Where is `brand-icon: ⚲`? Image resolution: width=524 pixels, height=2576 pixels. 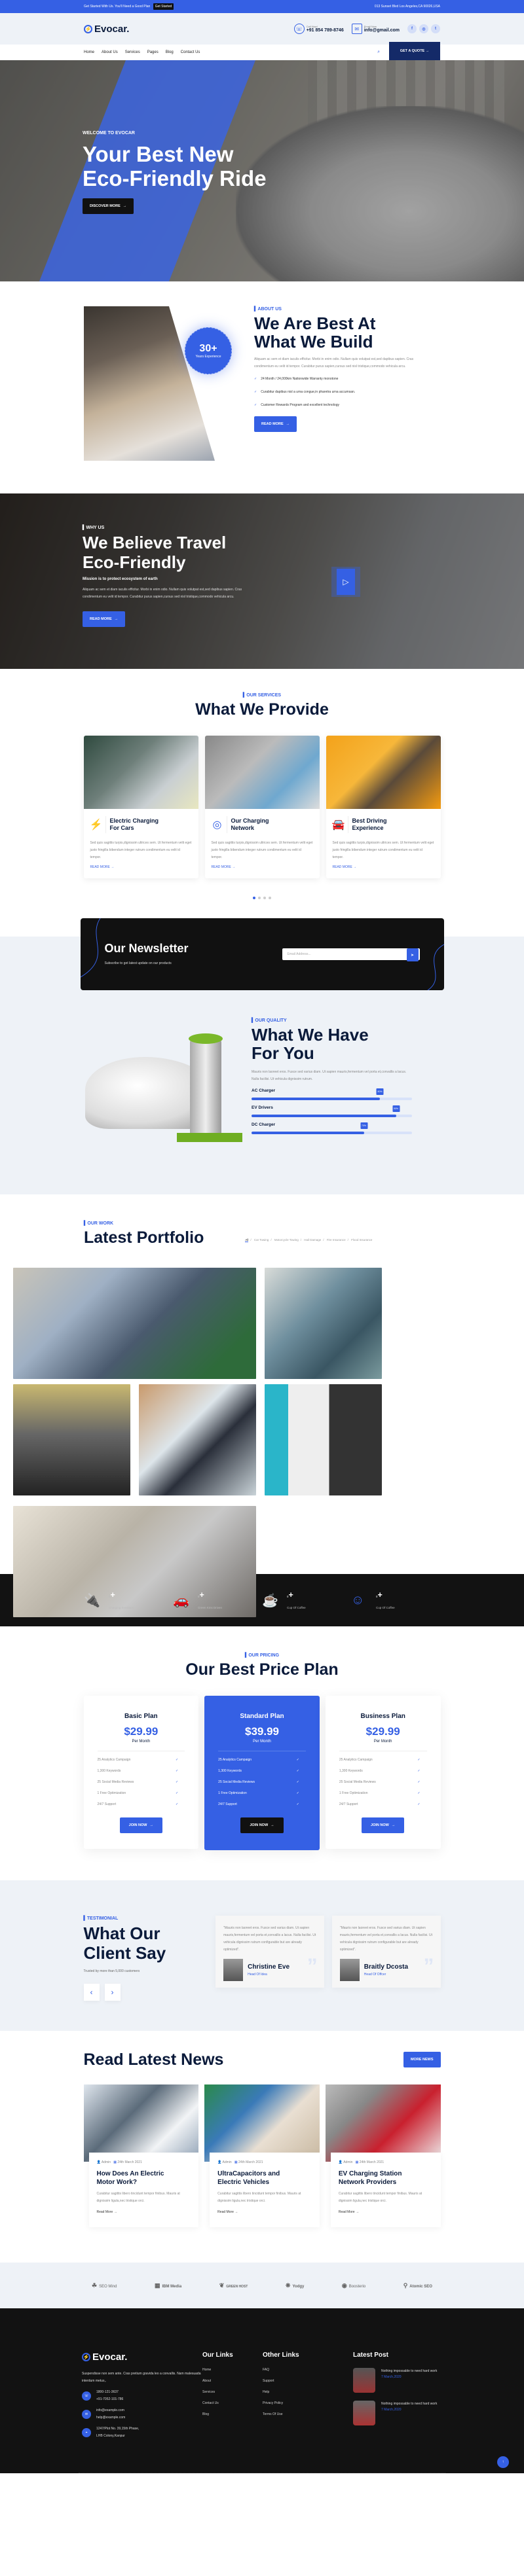 brand-icon: ⚲ is located at coordinates (406, 2285).